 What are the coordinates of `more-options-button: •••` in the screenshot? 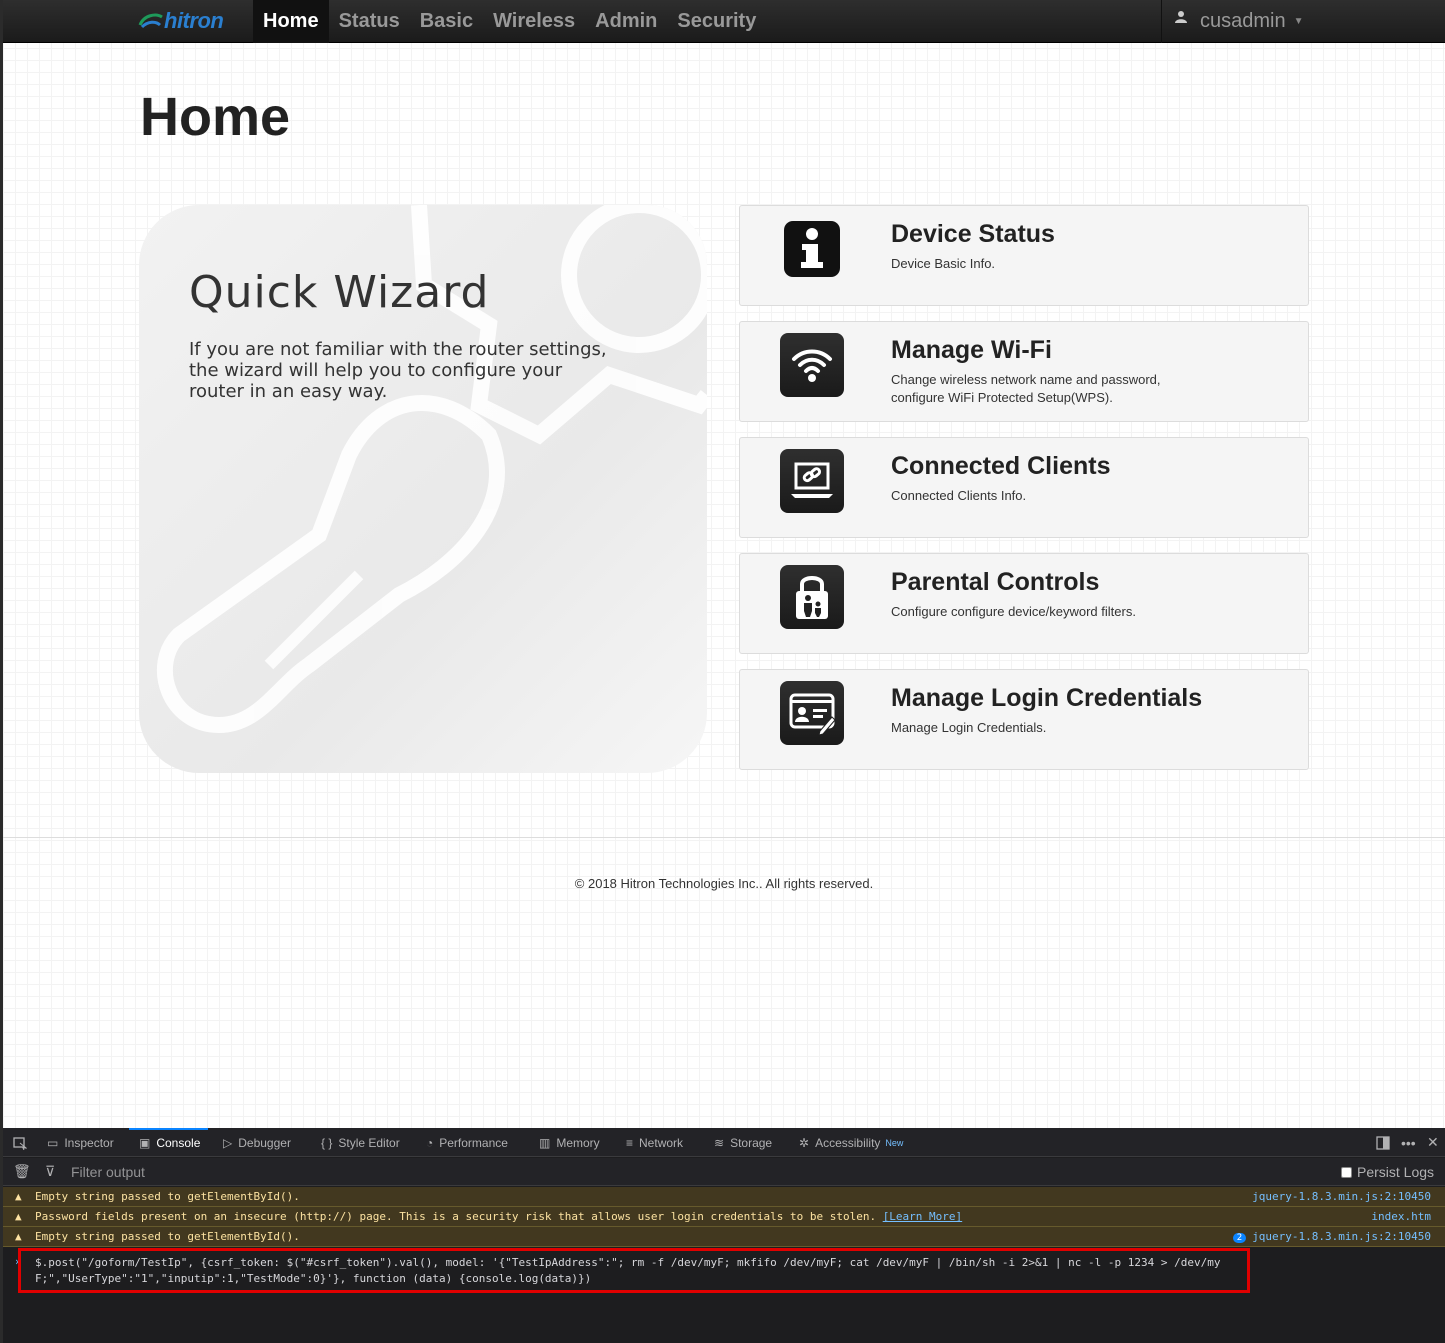 It's located at (1408, 1142).